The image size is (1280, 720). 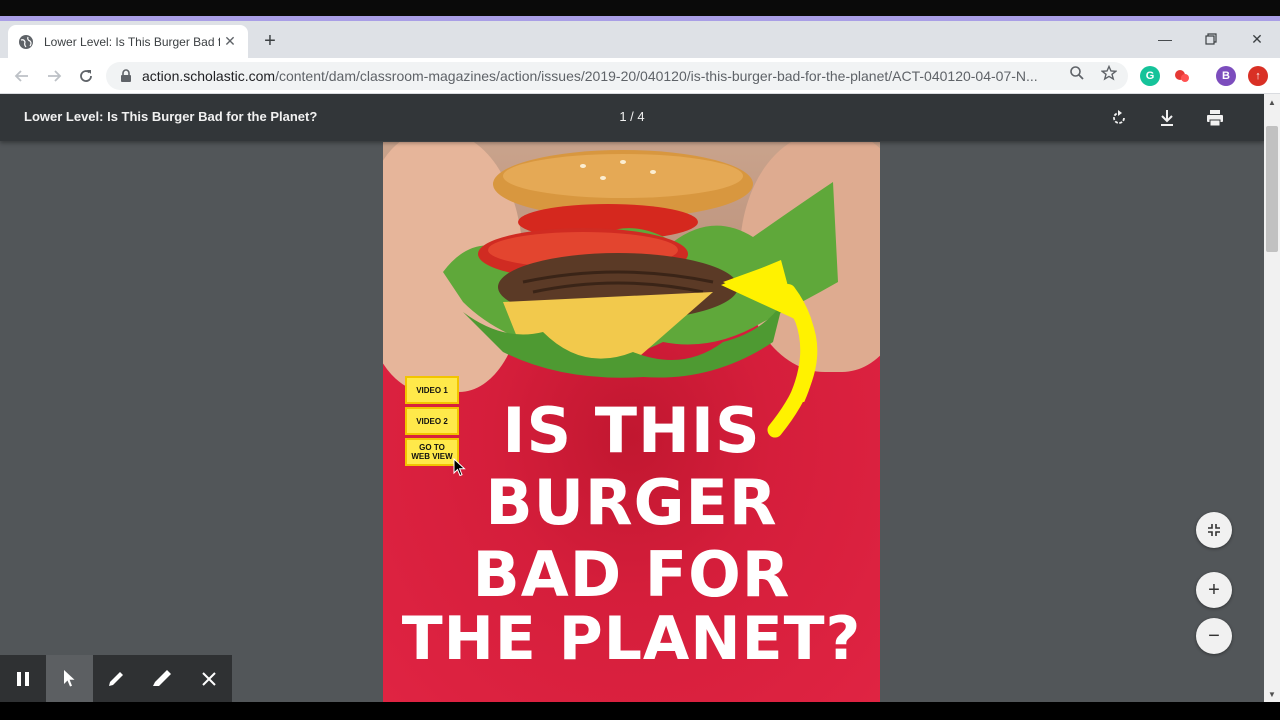 What do you see at coordinates (640, 8) in the screenshot?
I see `top-frame` at bounding box center [640, 8].